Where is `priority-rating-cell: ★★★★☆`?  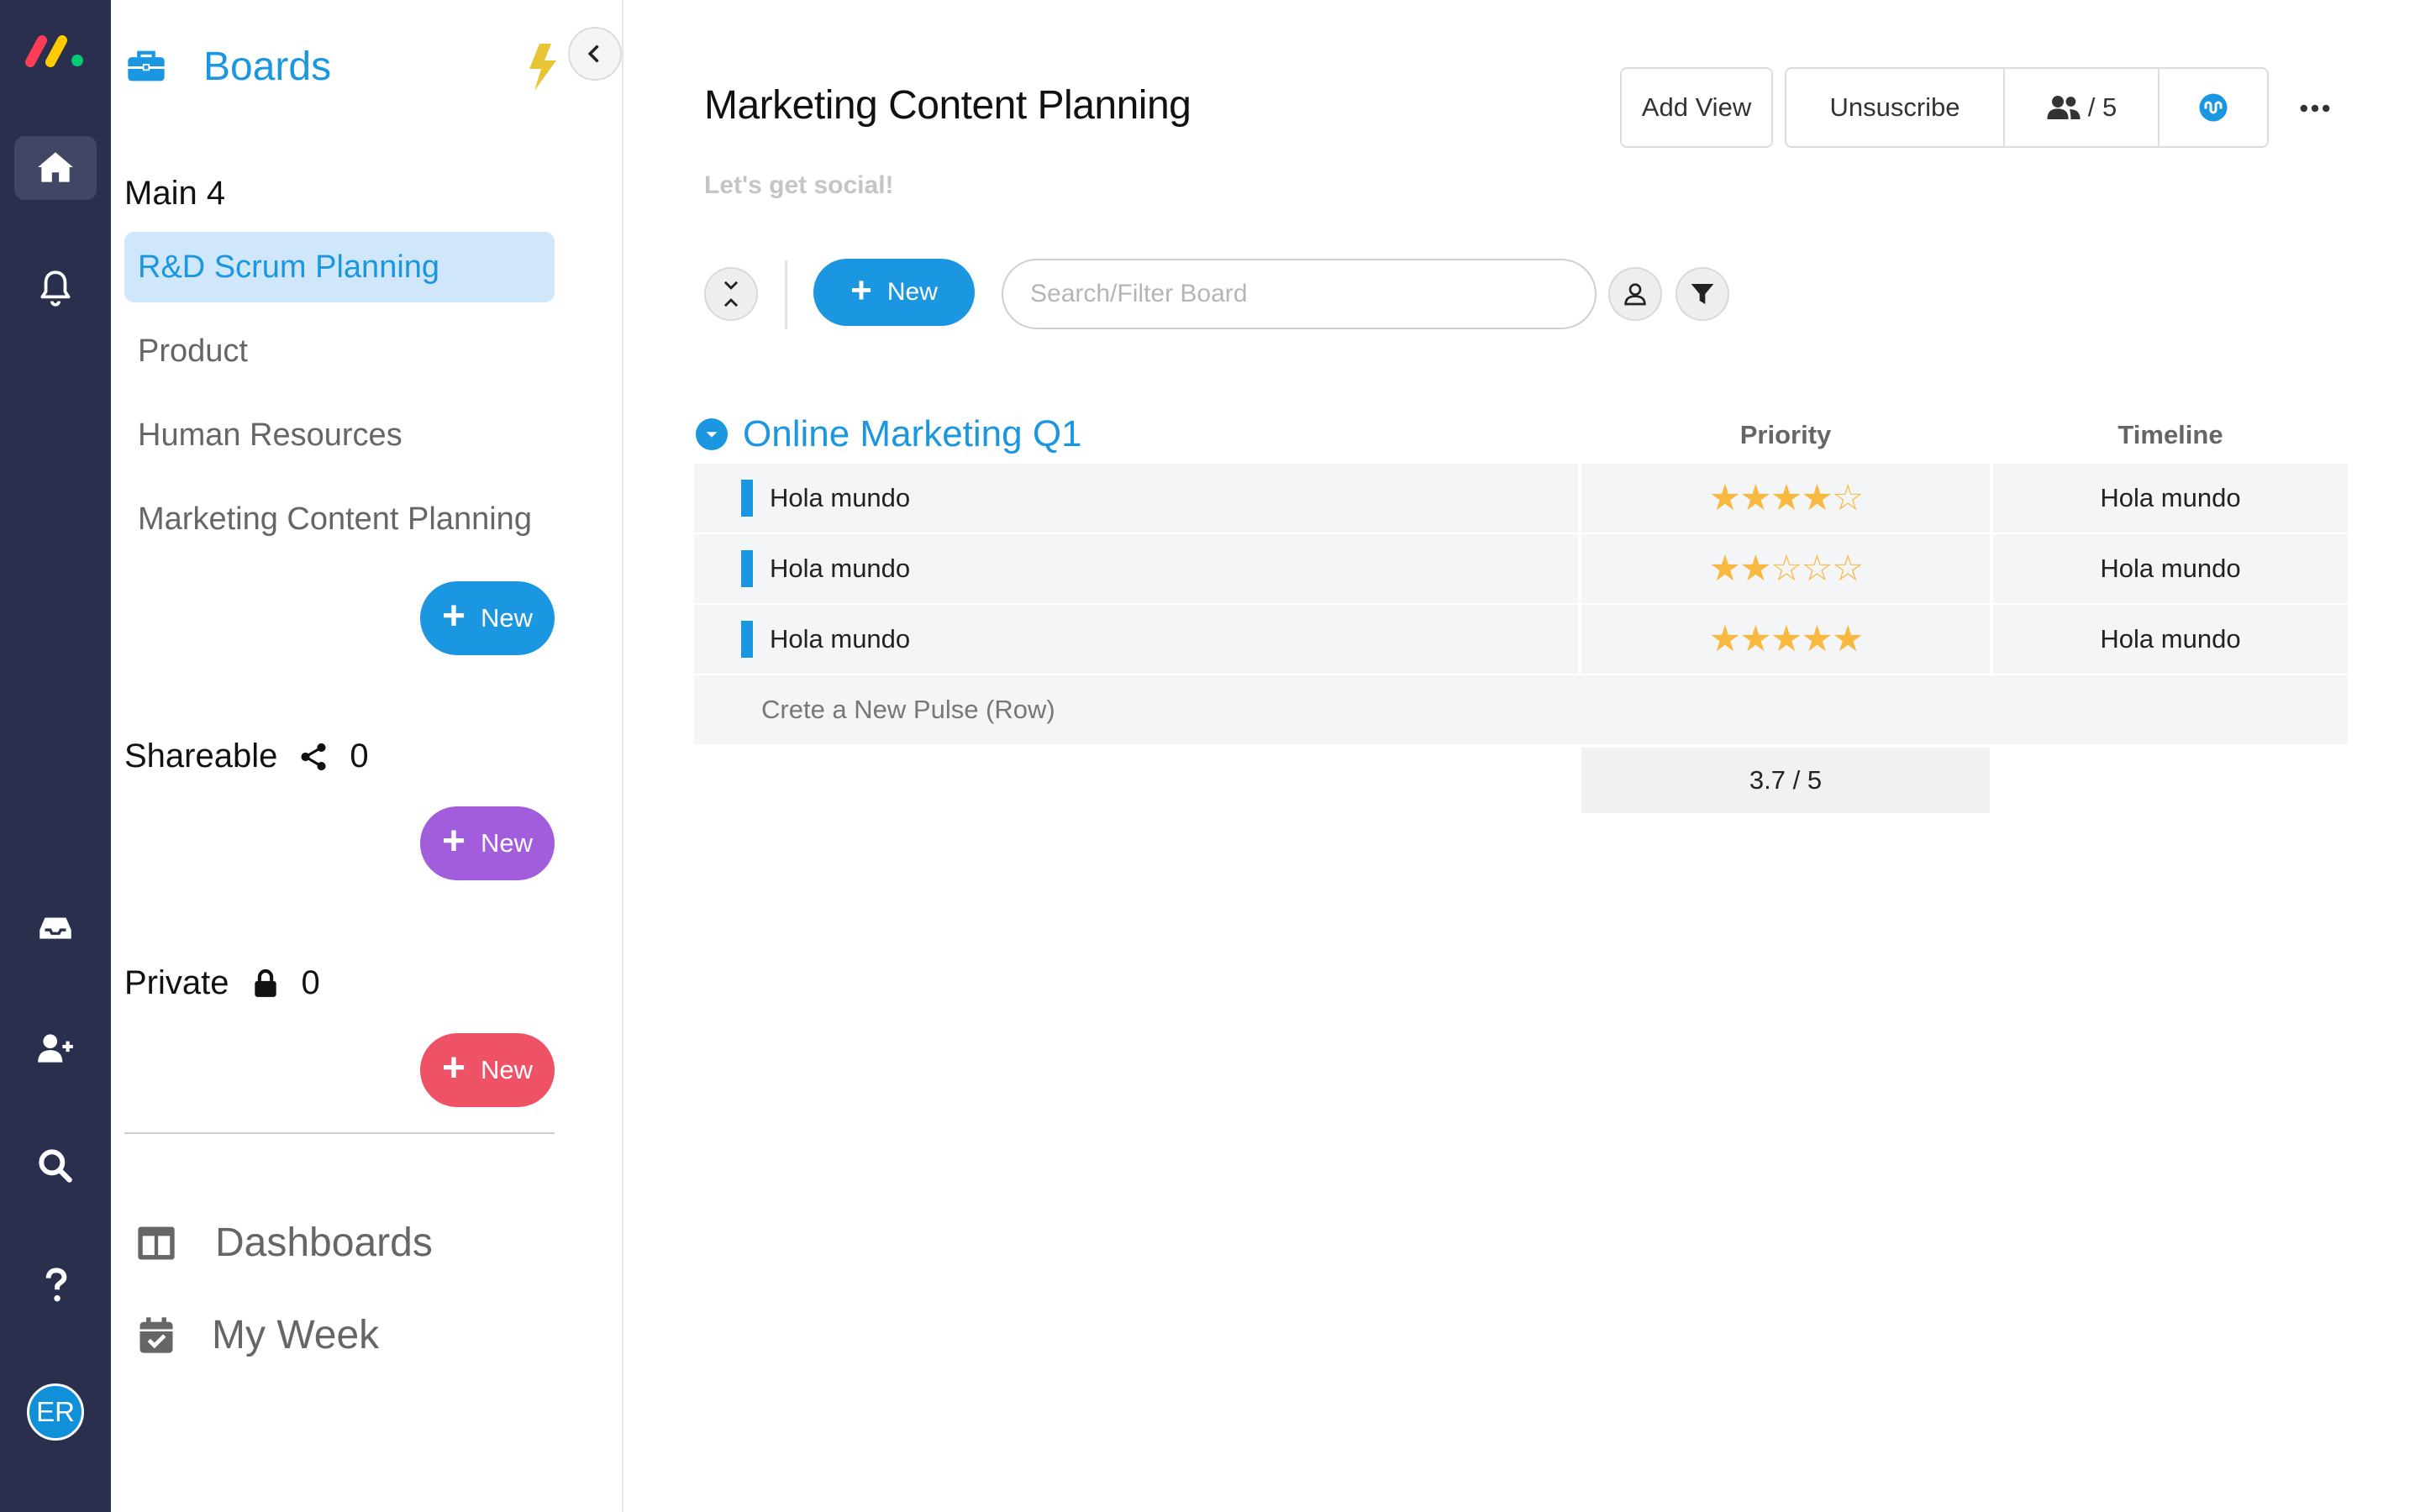
priority-rating-cell: ★★★★☆ is located at coordinates (1786, 498).